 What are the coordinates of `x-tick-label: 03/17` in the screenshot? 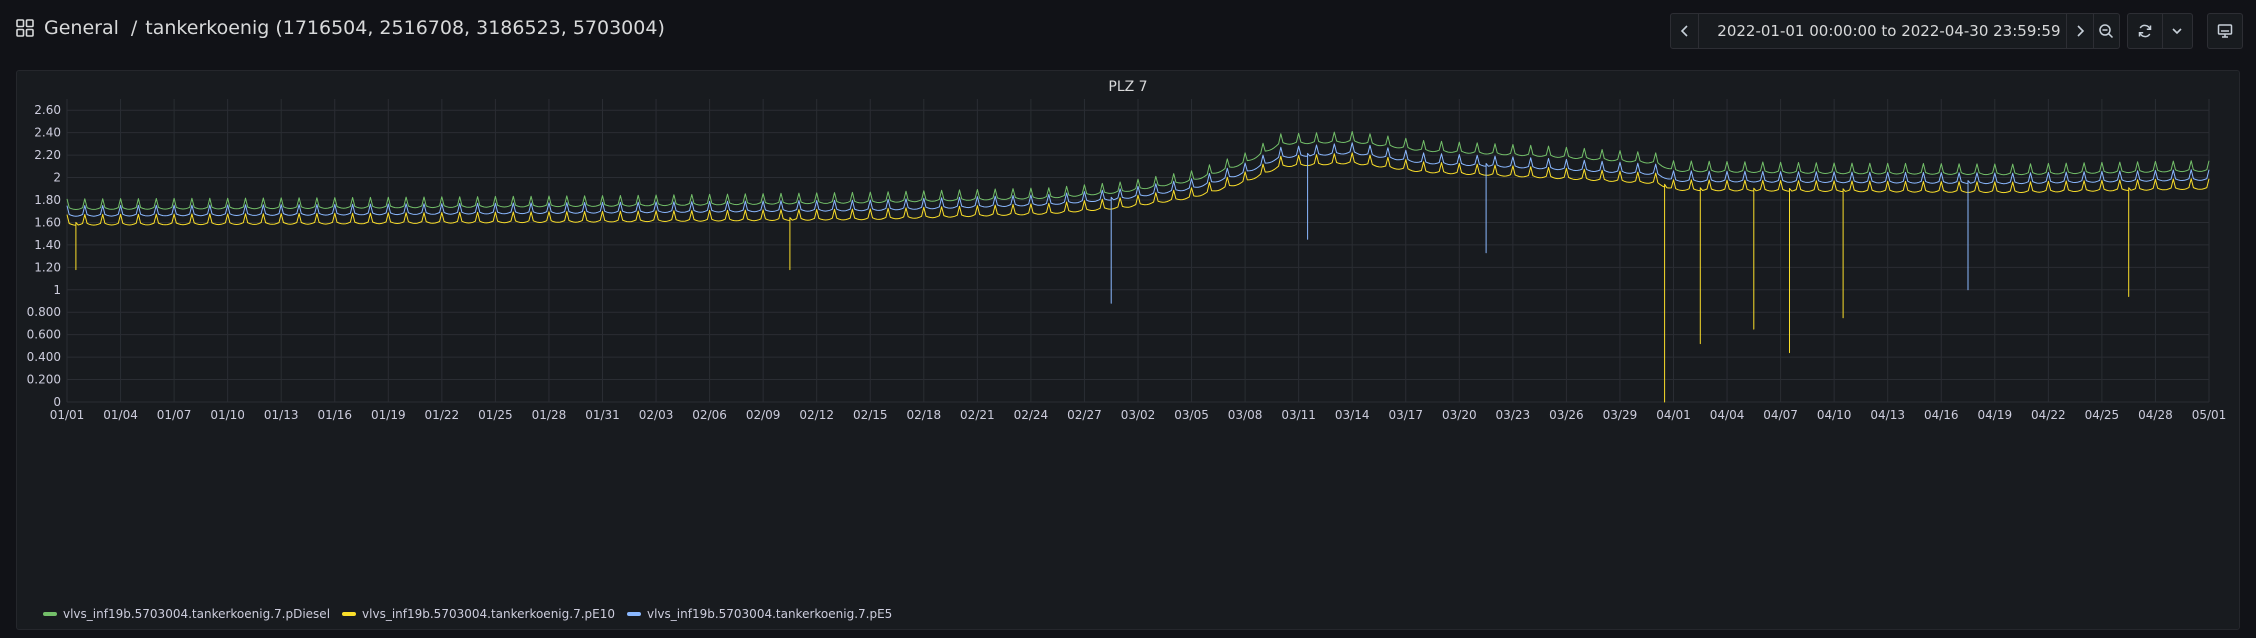 It's located at (1405, 415).